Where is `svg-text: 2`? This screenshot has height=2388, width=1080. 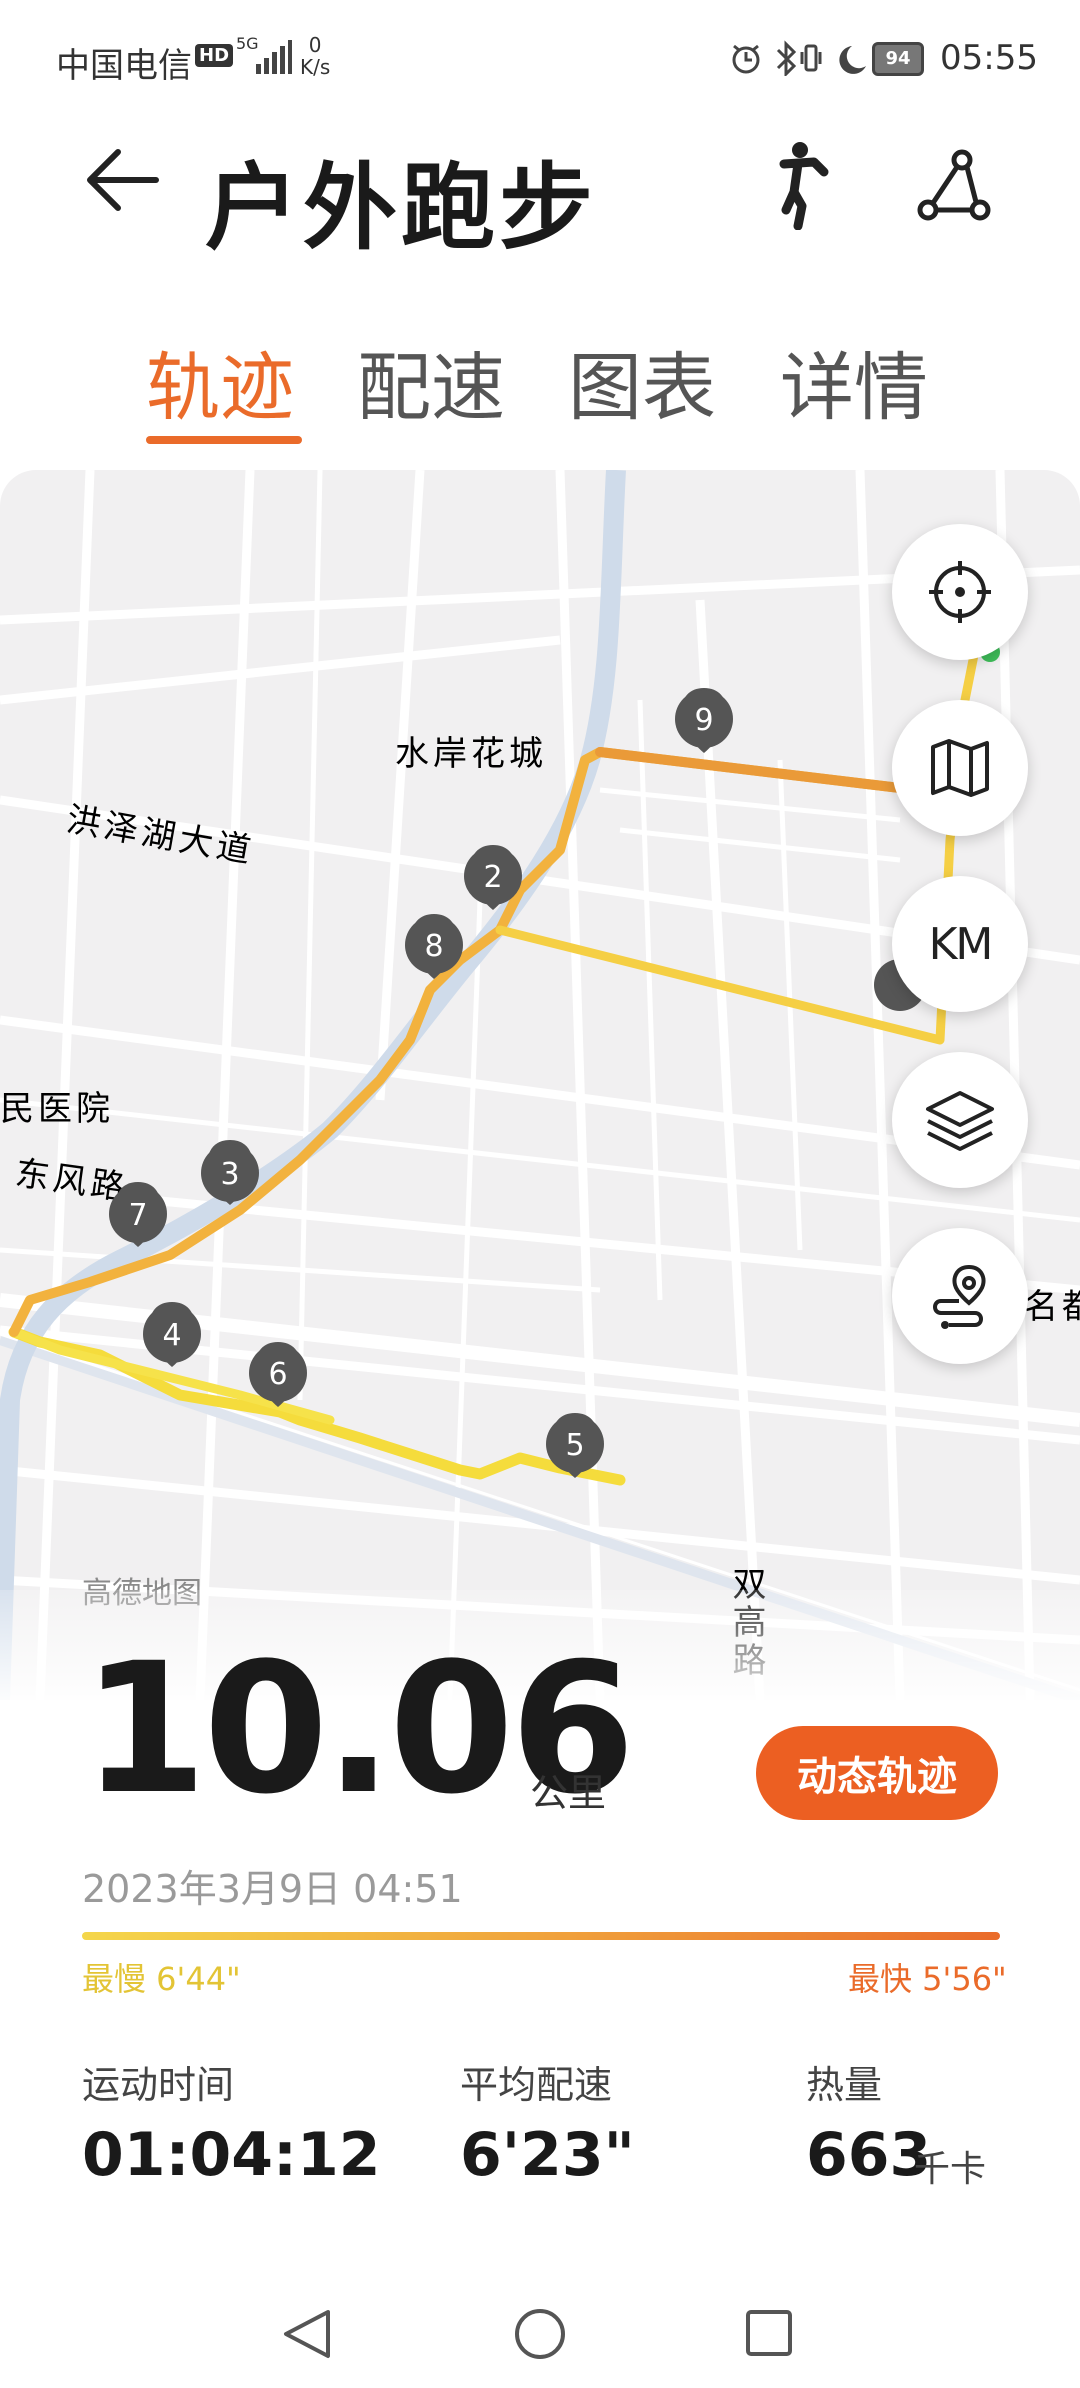
svg-text: 2 is located at coordinates (492, 877).